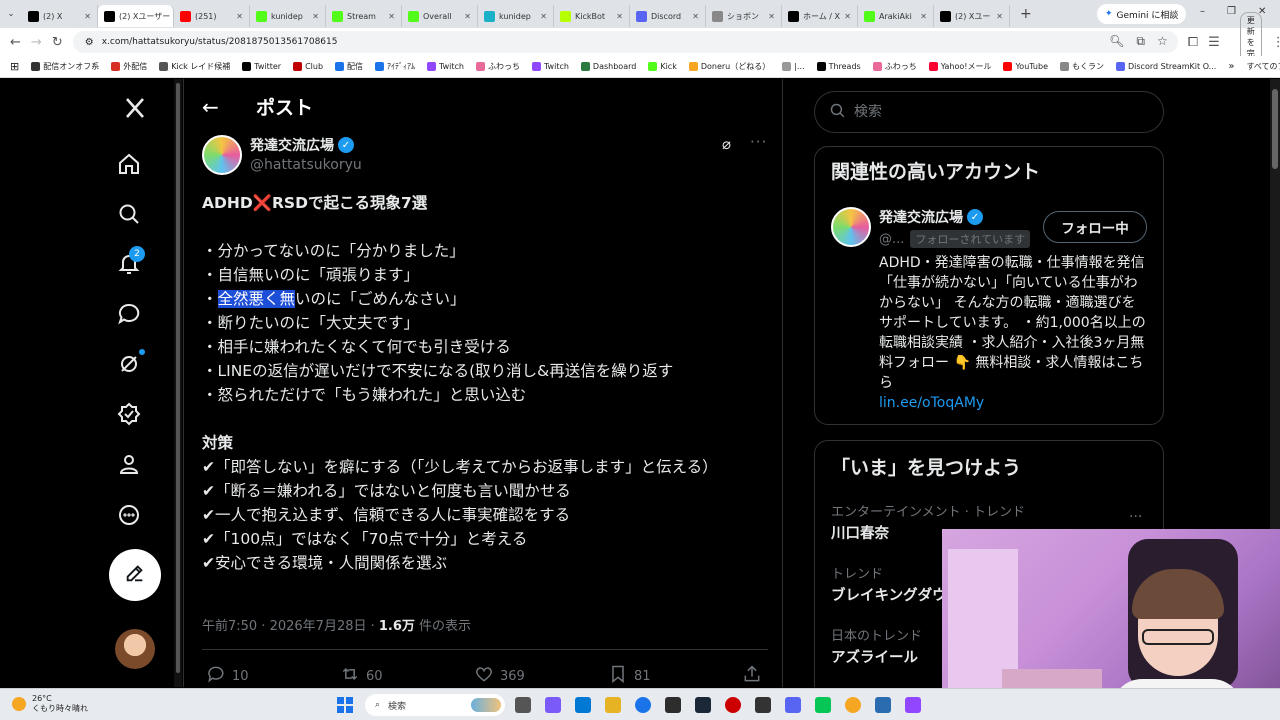 This screenshot has height=720, width=1280. Describe the element at coordinates (57, 42) in the screenshot. I see `reload-icon: ↻` at that location.